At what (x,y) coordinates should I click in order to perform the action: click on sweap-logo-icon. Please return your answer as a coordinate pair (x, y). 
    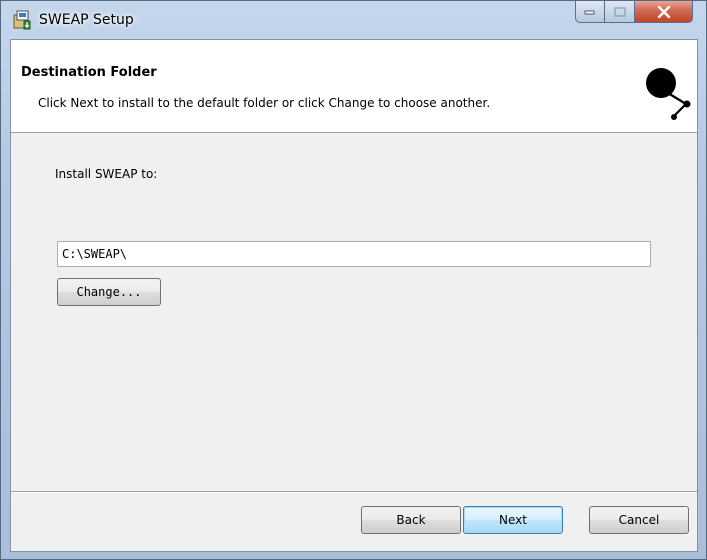
    Looking at the image, I should click on (668, 94).